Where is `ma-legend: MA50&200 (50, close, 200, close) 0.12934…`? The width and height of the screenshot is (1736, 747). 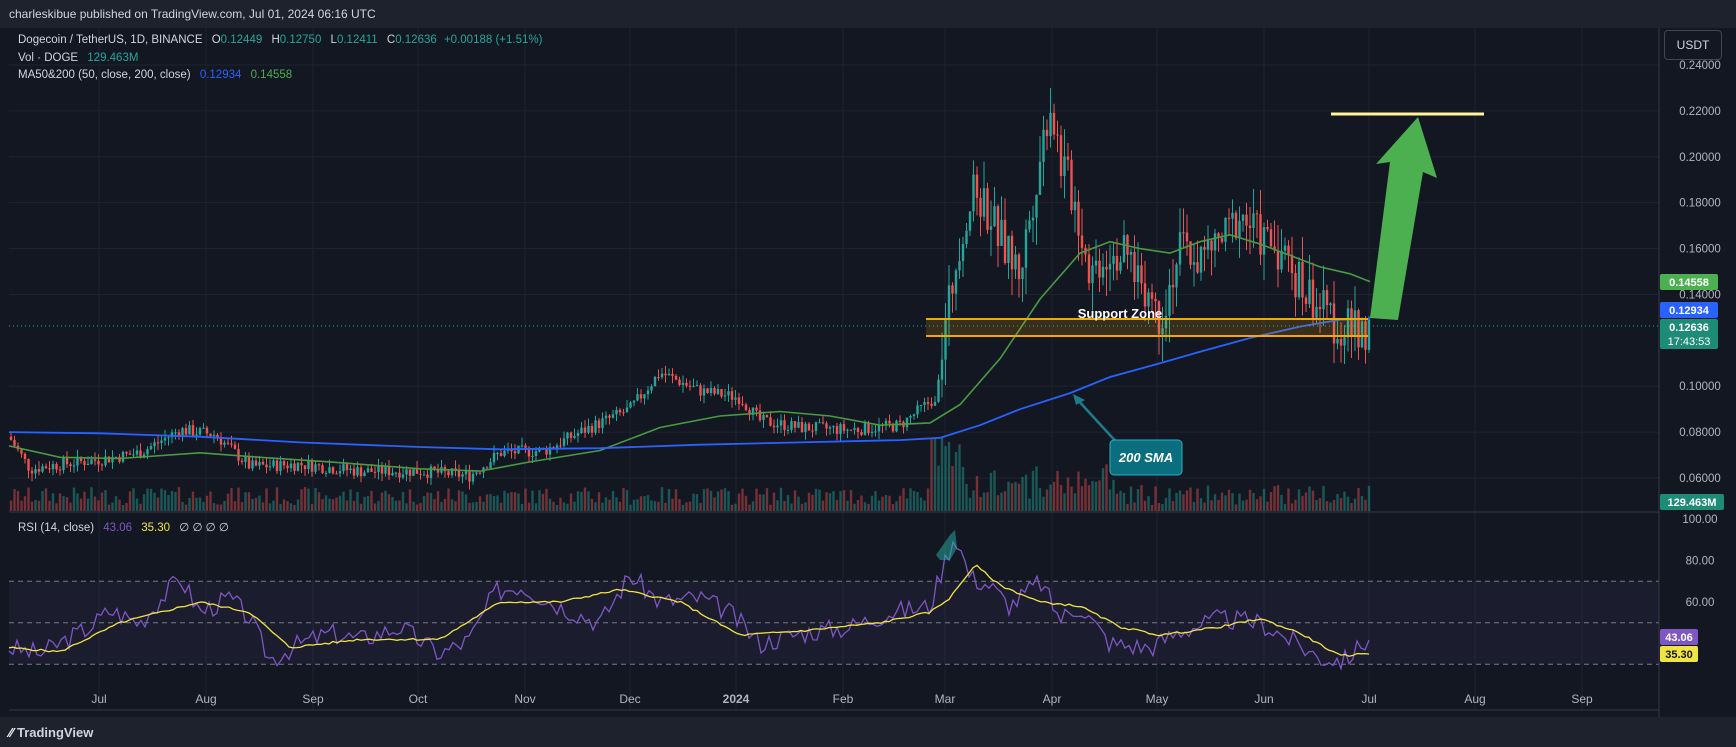 ma-legend: MA50&200 (50, close, 200, close) 0.12934… is located at coordinates (155, 75).